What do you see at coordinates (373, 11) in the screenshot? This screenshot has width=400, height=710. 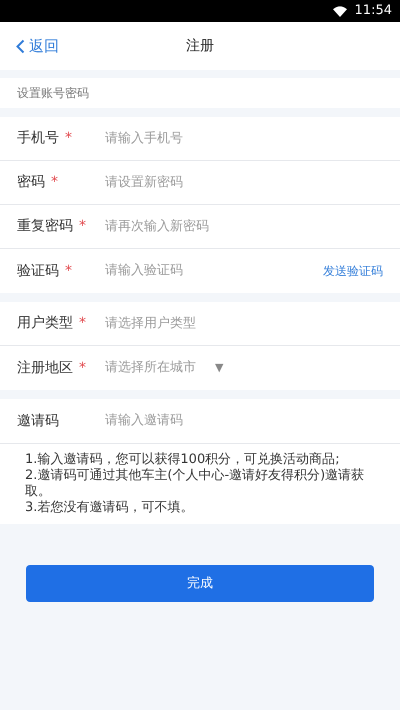 I see `status-time: 11:54` at bounding box center [373, 11].